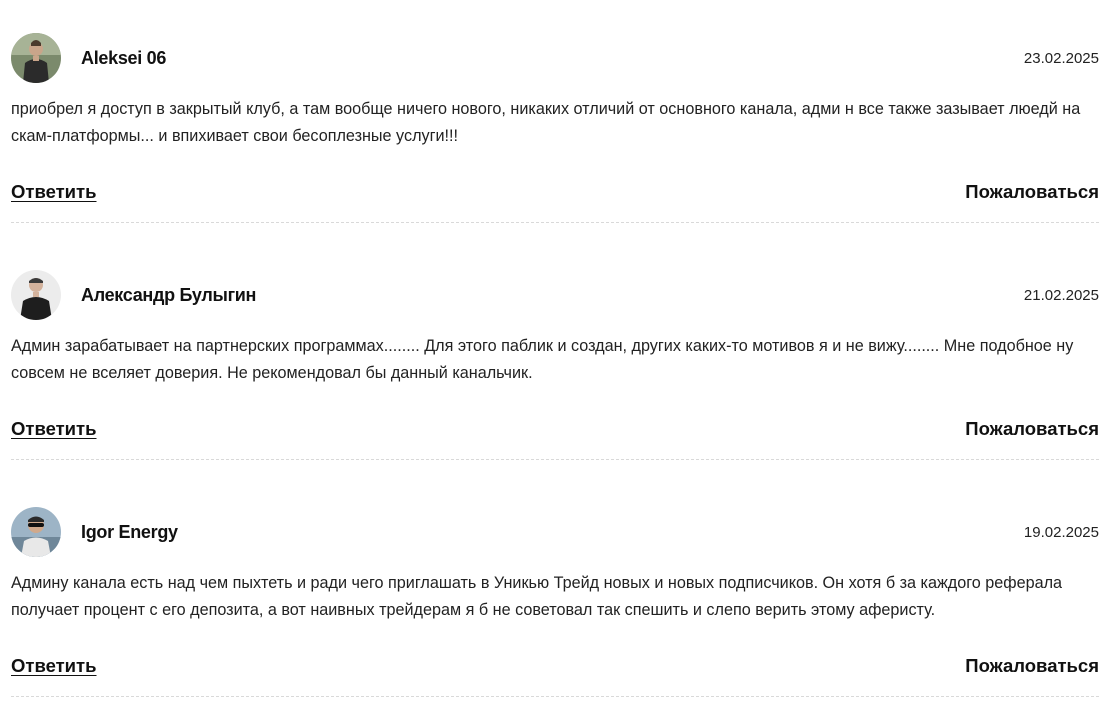 The image size is (1111, 702). What do you see at coordinates (169, 295) in the screenshot?
I see `author-name: Александр Булыгин` at bounding box center [169, 295].